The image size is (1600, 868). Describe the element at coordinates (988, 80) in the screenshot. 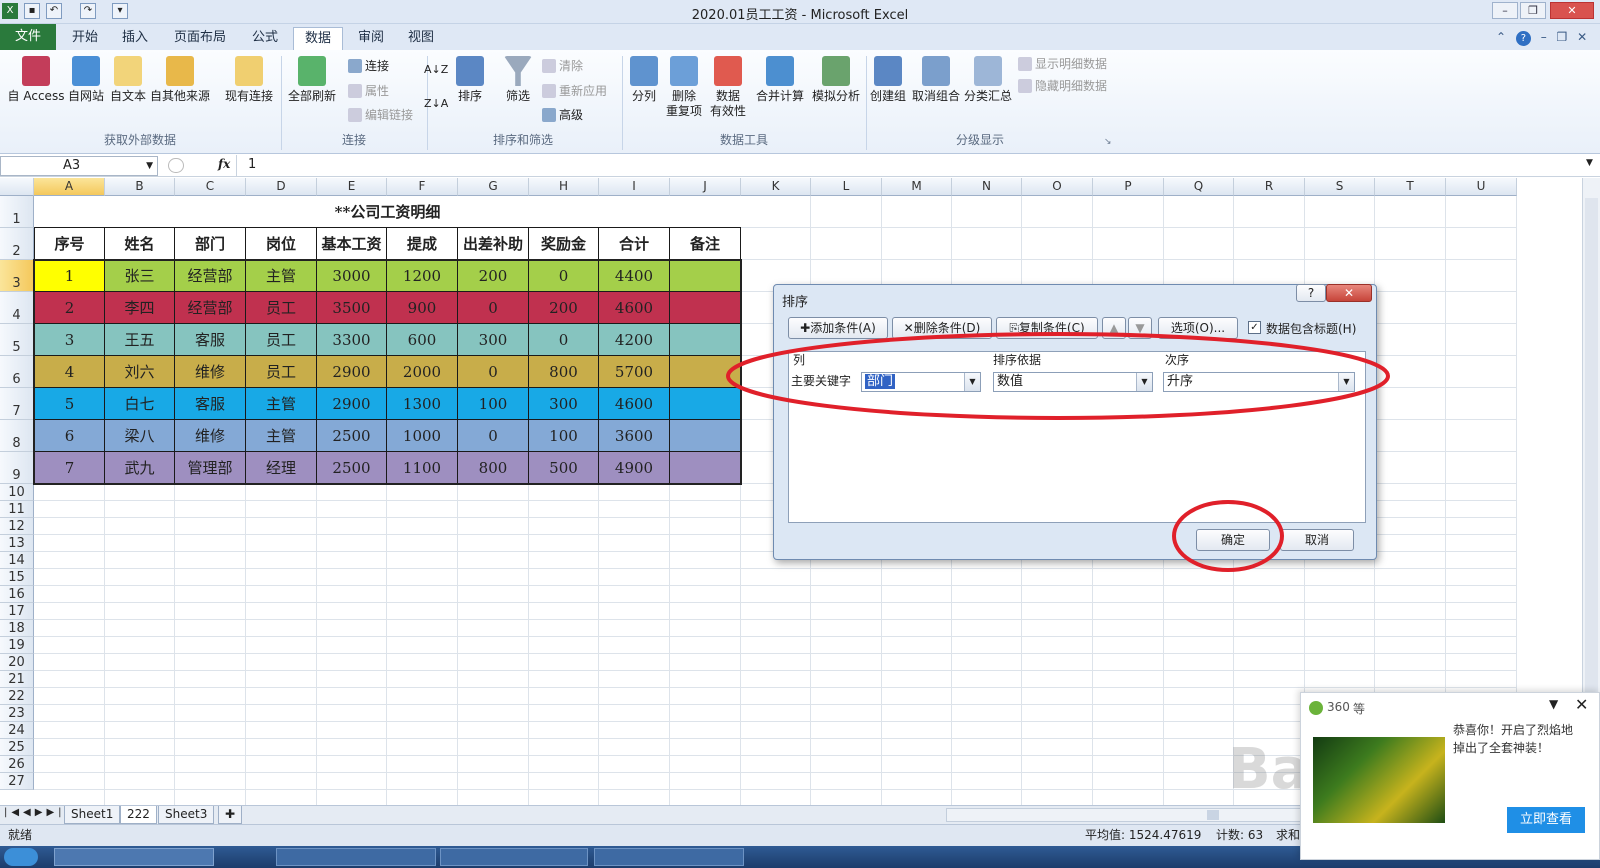

I see `subtotal-button: 分类汇总` at that location.